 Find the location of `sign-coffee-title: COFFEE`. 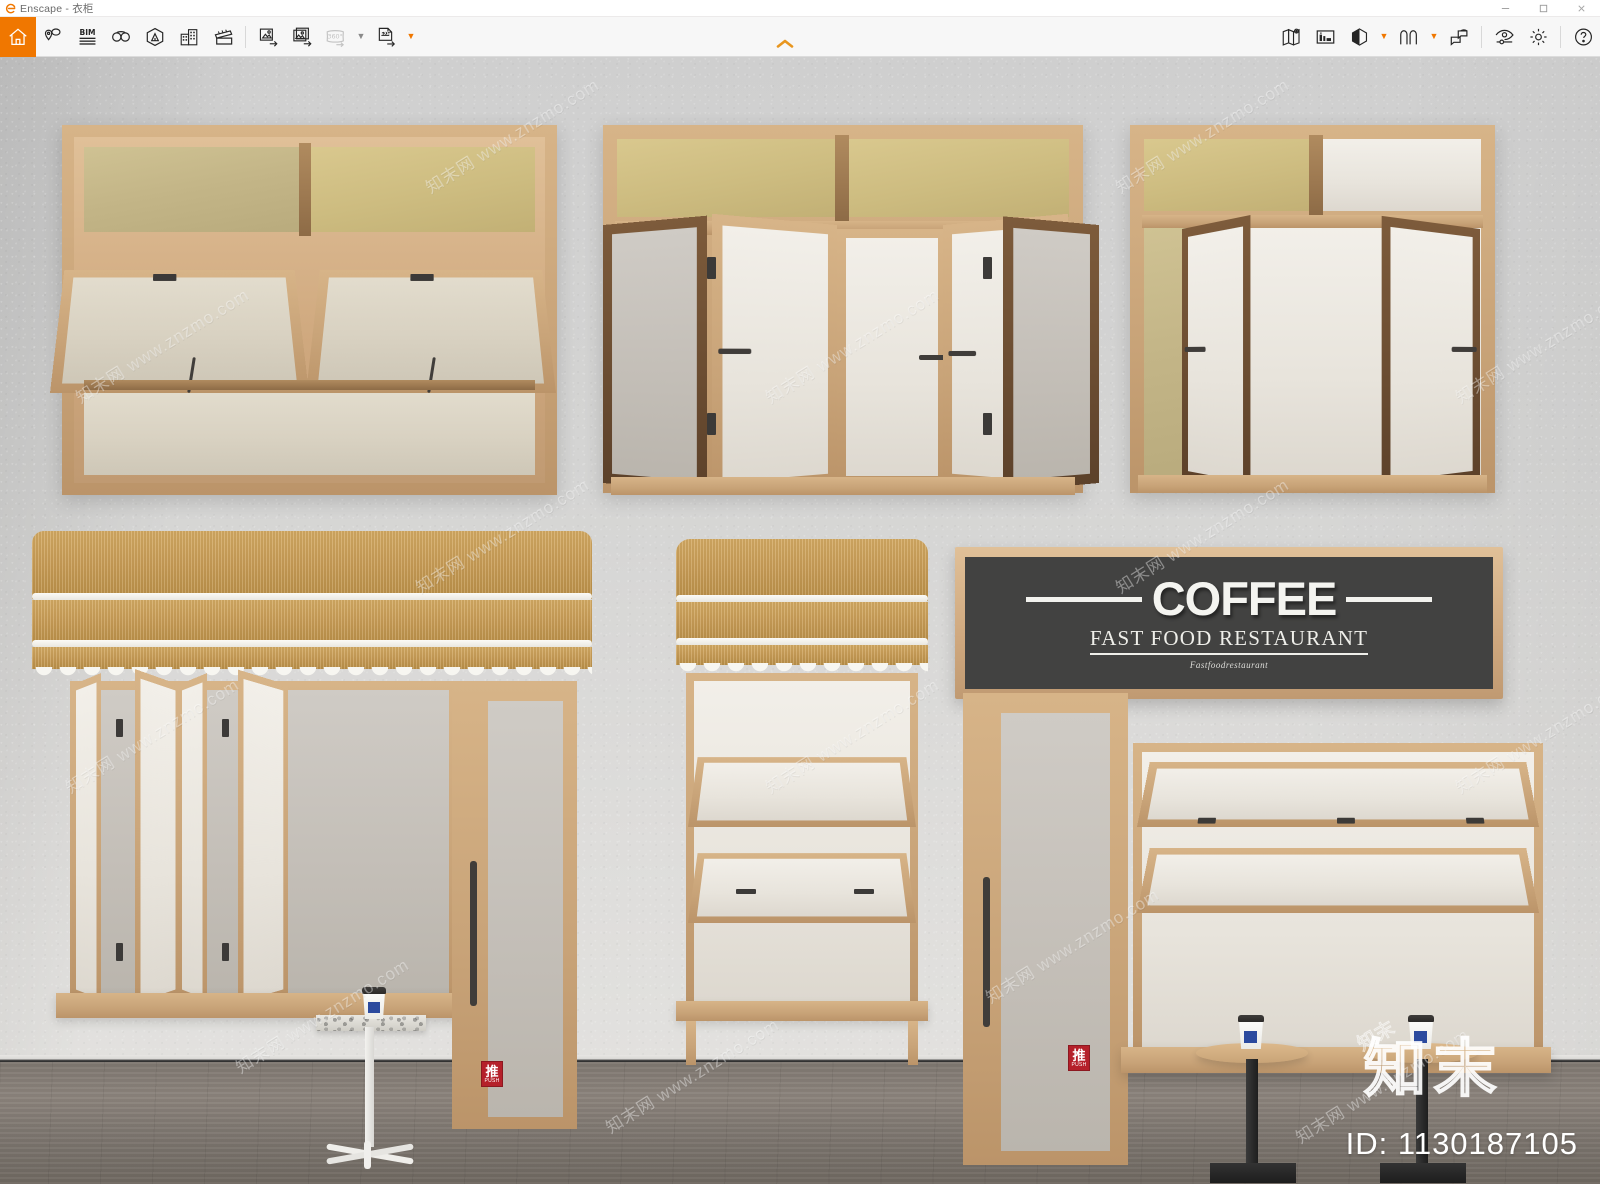

sign-coffee-title: COFFEE is located at coordinates (1244, 598).